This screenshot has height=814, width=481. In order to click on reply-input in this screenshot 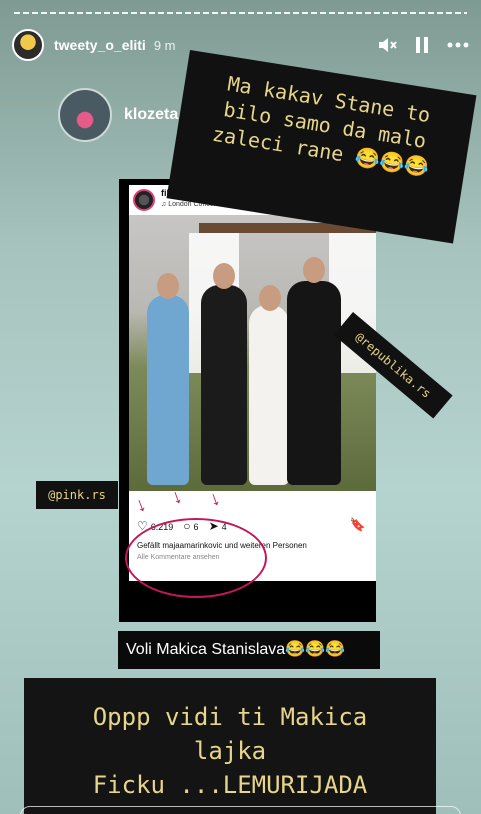, I will do `click(240, 810)`.